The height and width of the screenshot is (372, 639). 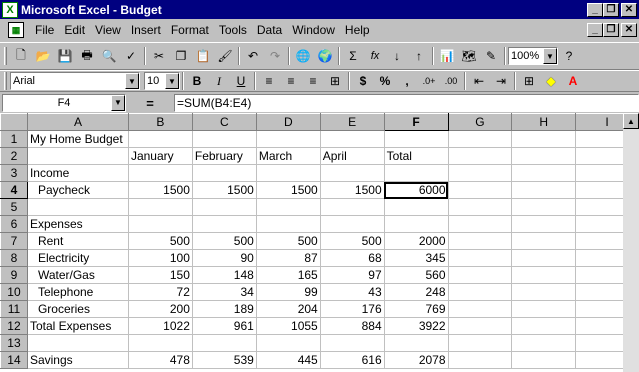 What do you see at coordinates (14, 173) in the screenshot?
I see `row-header: 3` at bounding box center [14, 173].